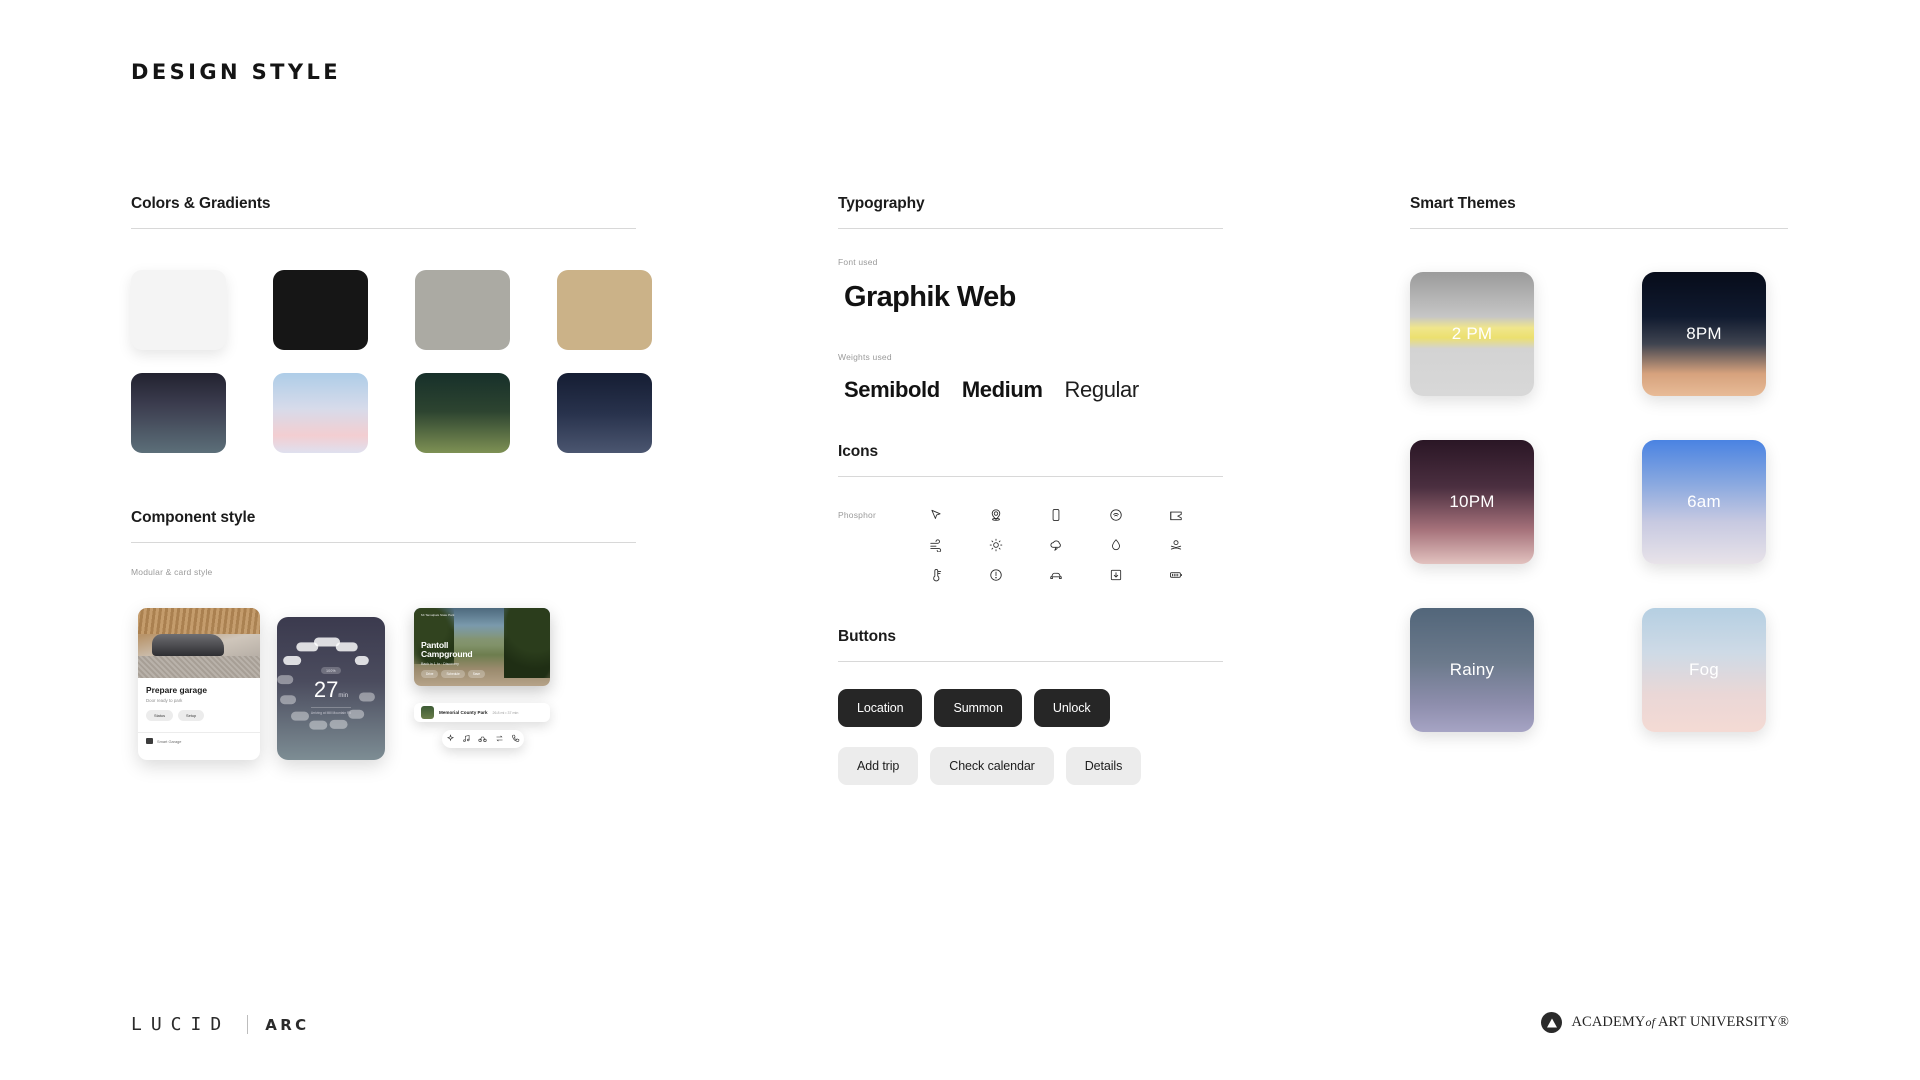  I want to click on map-pin-icon, so click(996, 515).